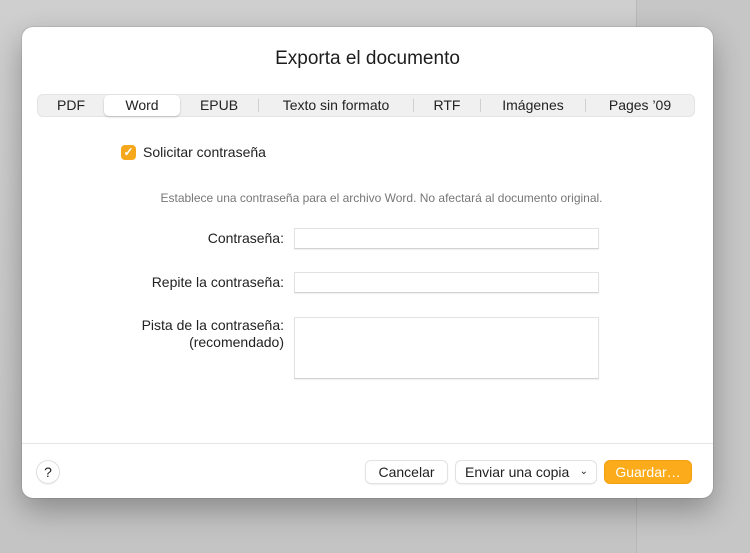 The height and width of the screenshot is (553, 750). Describe the element at coordinates (245, 238) in the screenshot. I see `password-label: Contraseña:` at that location.